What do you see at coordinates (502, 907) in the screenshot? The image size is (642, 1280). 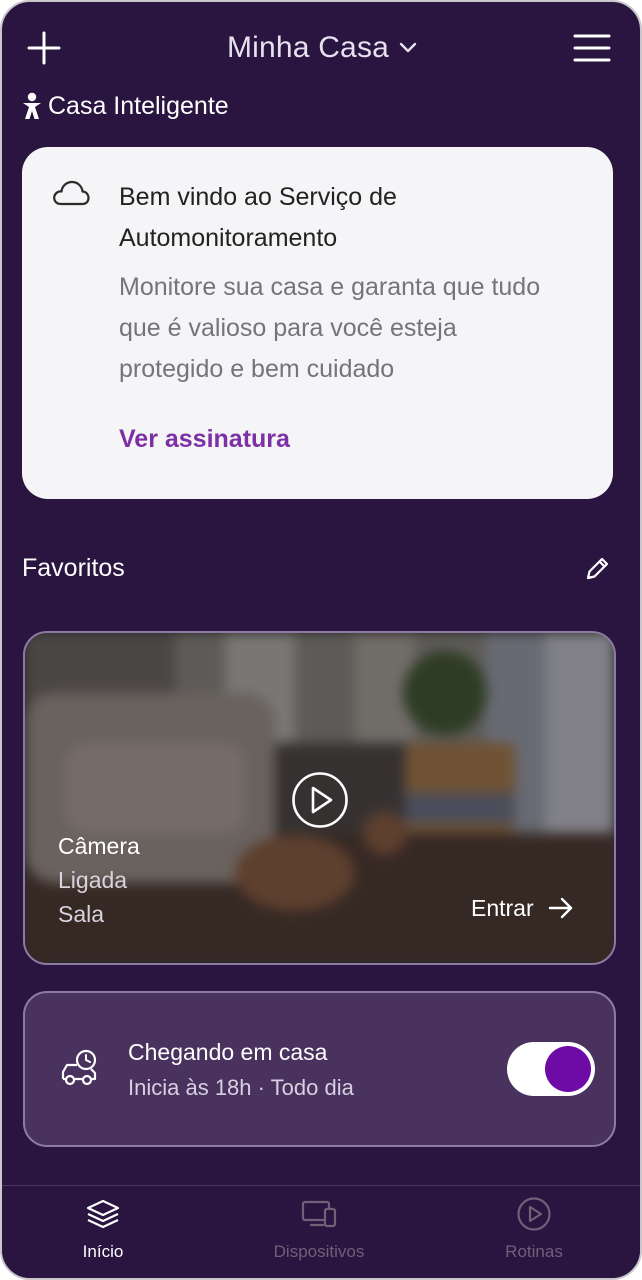 I see `enter-label: Entrar` at bounding box center [502, 907].